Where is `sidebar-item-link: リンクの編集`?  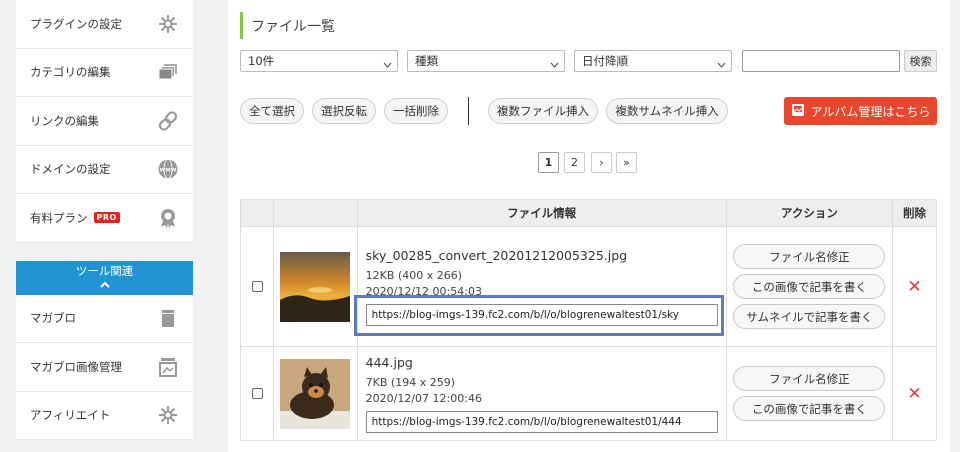
sidebar-item-link: リンクの編集 is located at coordinates (104, 121).